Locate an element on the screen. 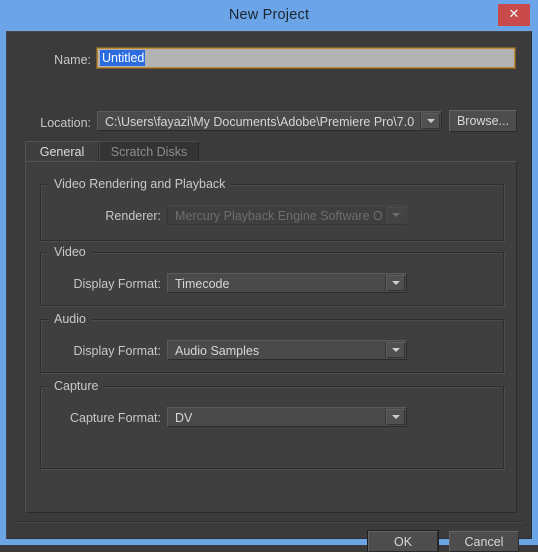 The image size is (538, 552). video-display-format-value: Timecode is located at coordinates (202, 284).